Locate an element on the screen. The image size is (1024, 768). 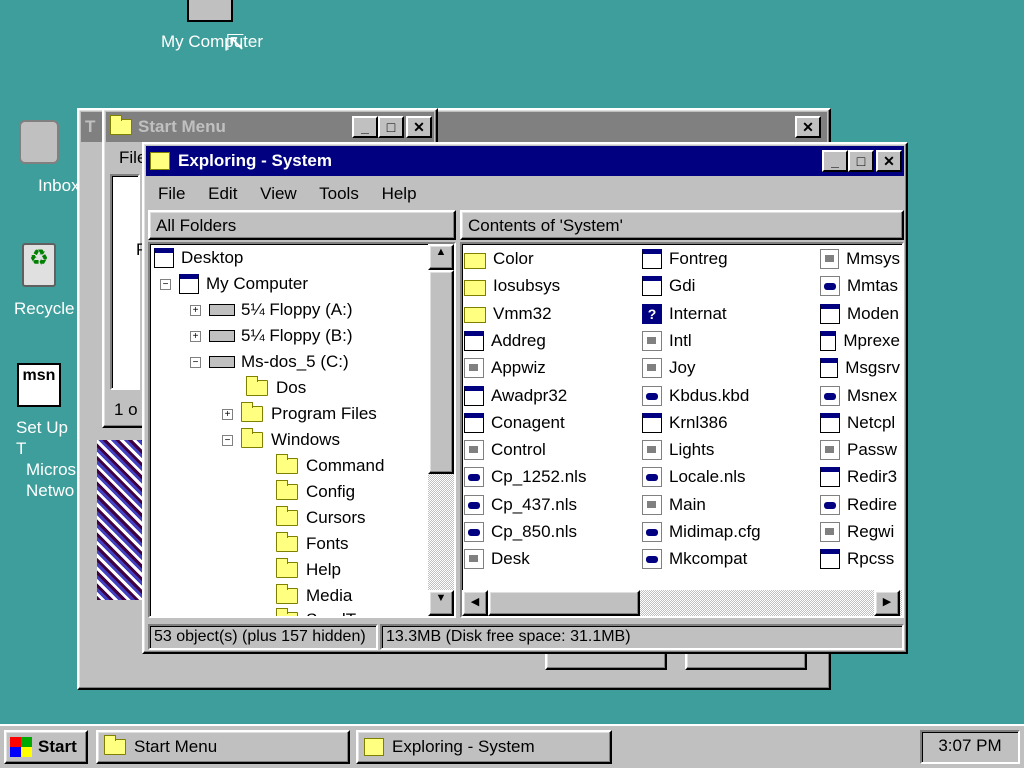
status-objects: 53 object(s) (plus 157 hidden) is located at coordinates (263, 637).